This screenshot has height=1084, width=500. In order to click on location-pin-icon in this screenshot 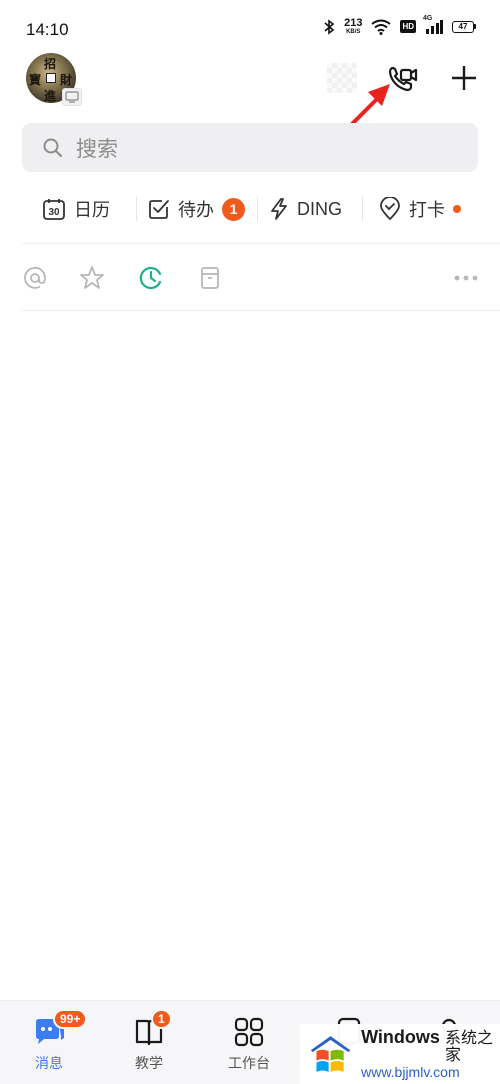, I will do `click(390, 209)`.